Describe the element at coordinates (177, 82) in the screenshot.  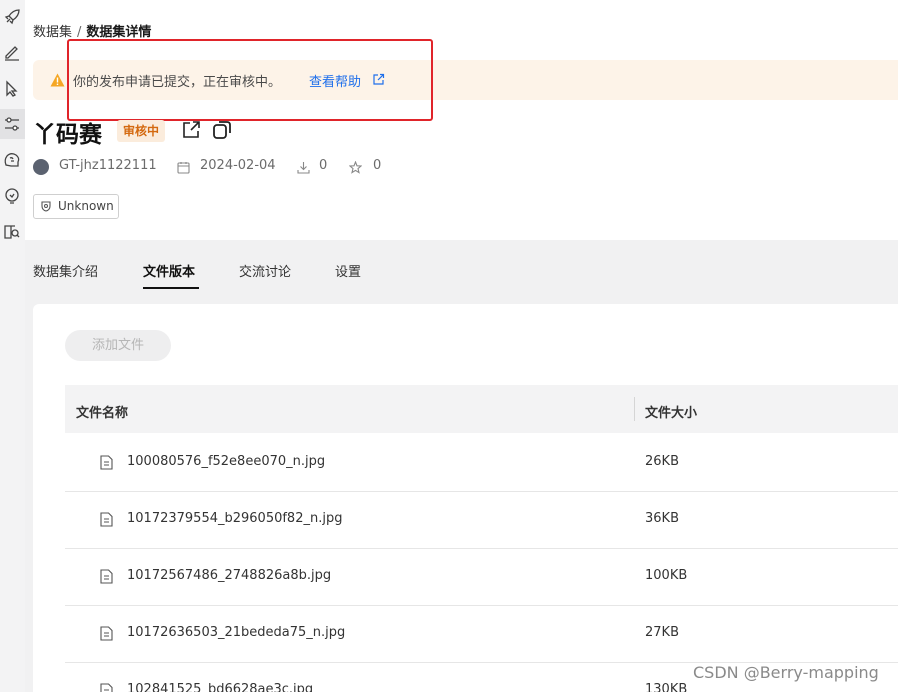
I see `alert-message: 你的发布申请已提交，正在审核中。` at that location.